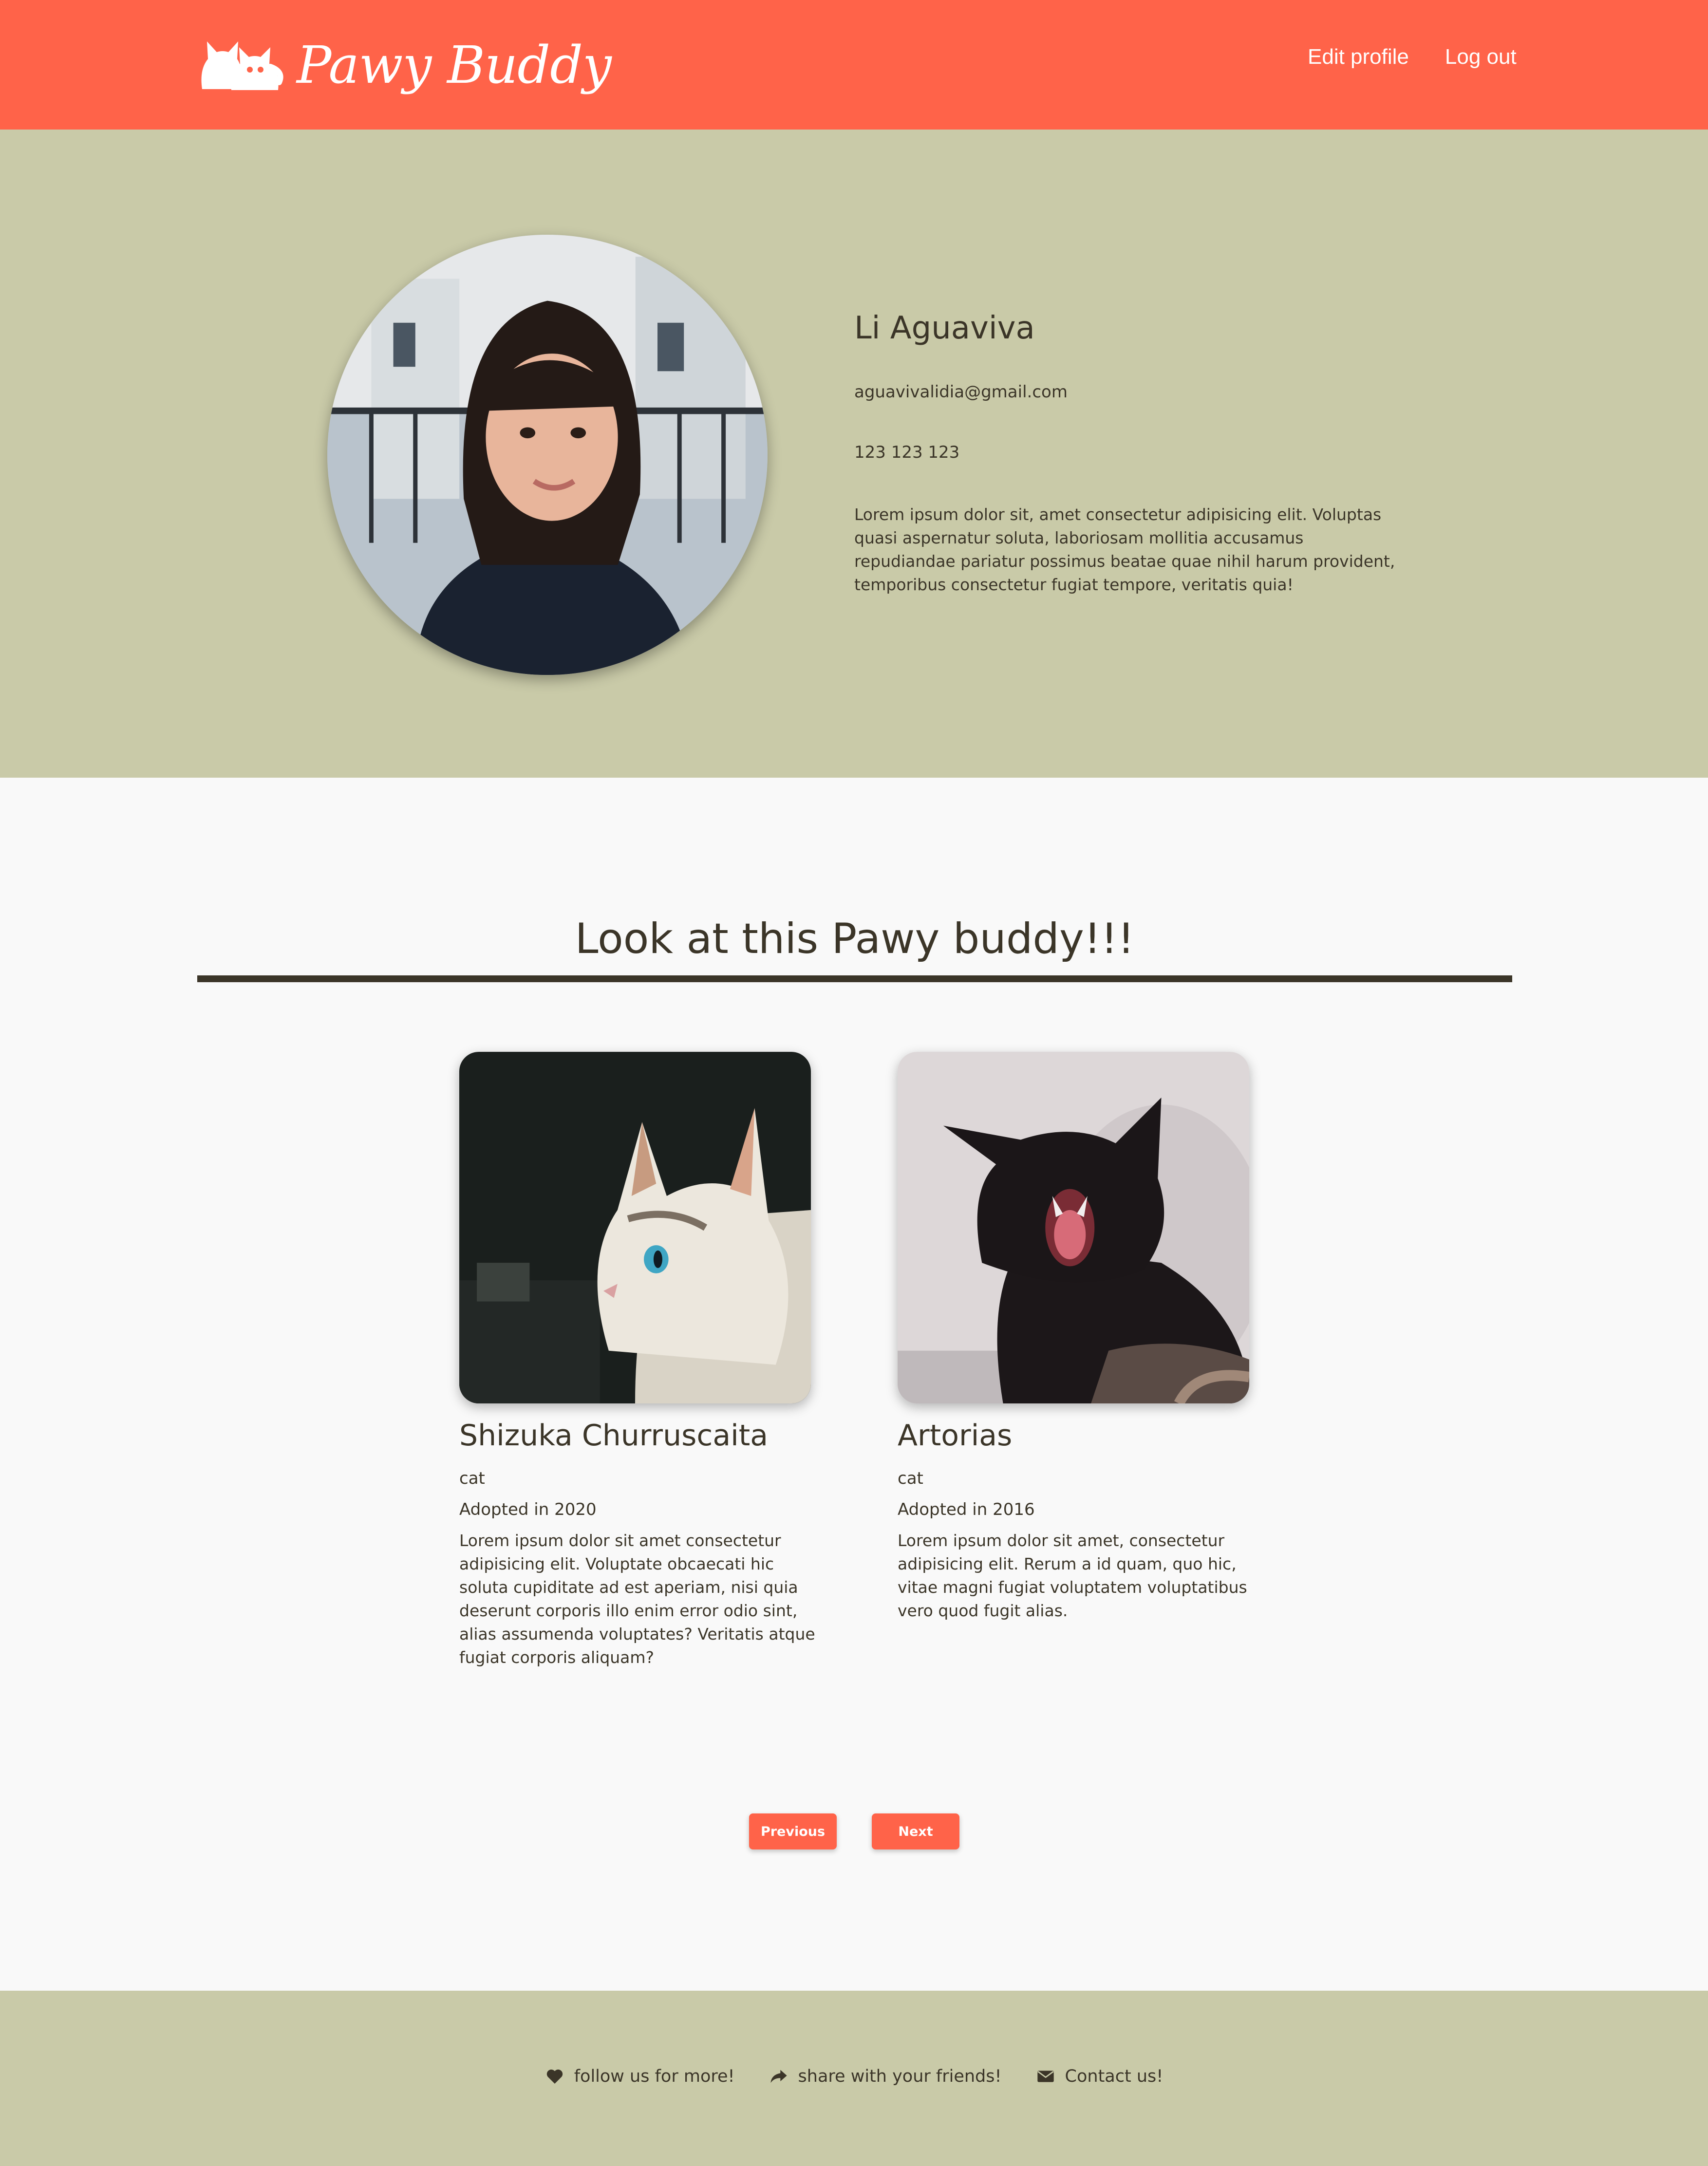  I want to click on edit-profile-link: Edit profile, so click(1358, 57).